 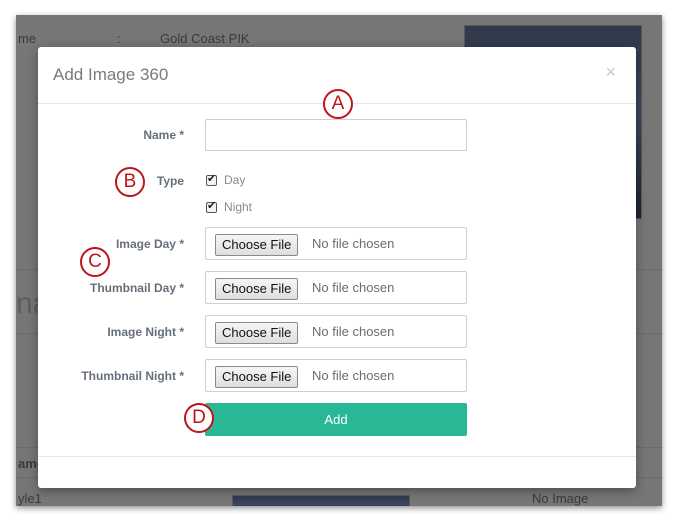 What do you see at coordinates (149, 244) in the screenshot?
I see `image-day-label: Image Day *` at bounding box center [149, 244].